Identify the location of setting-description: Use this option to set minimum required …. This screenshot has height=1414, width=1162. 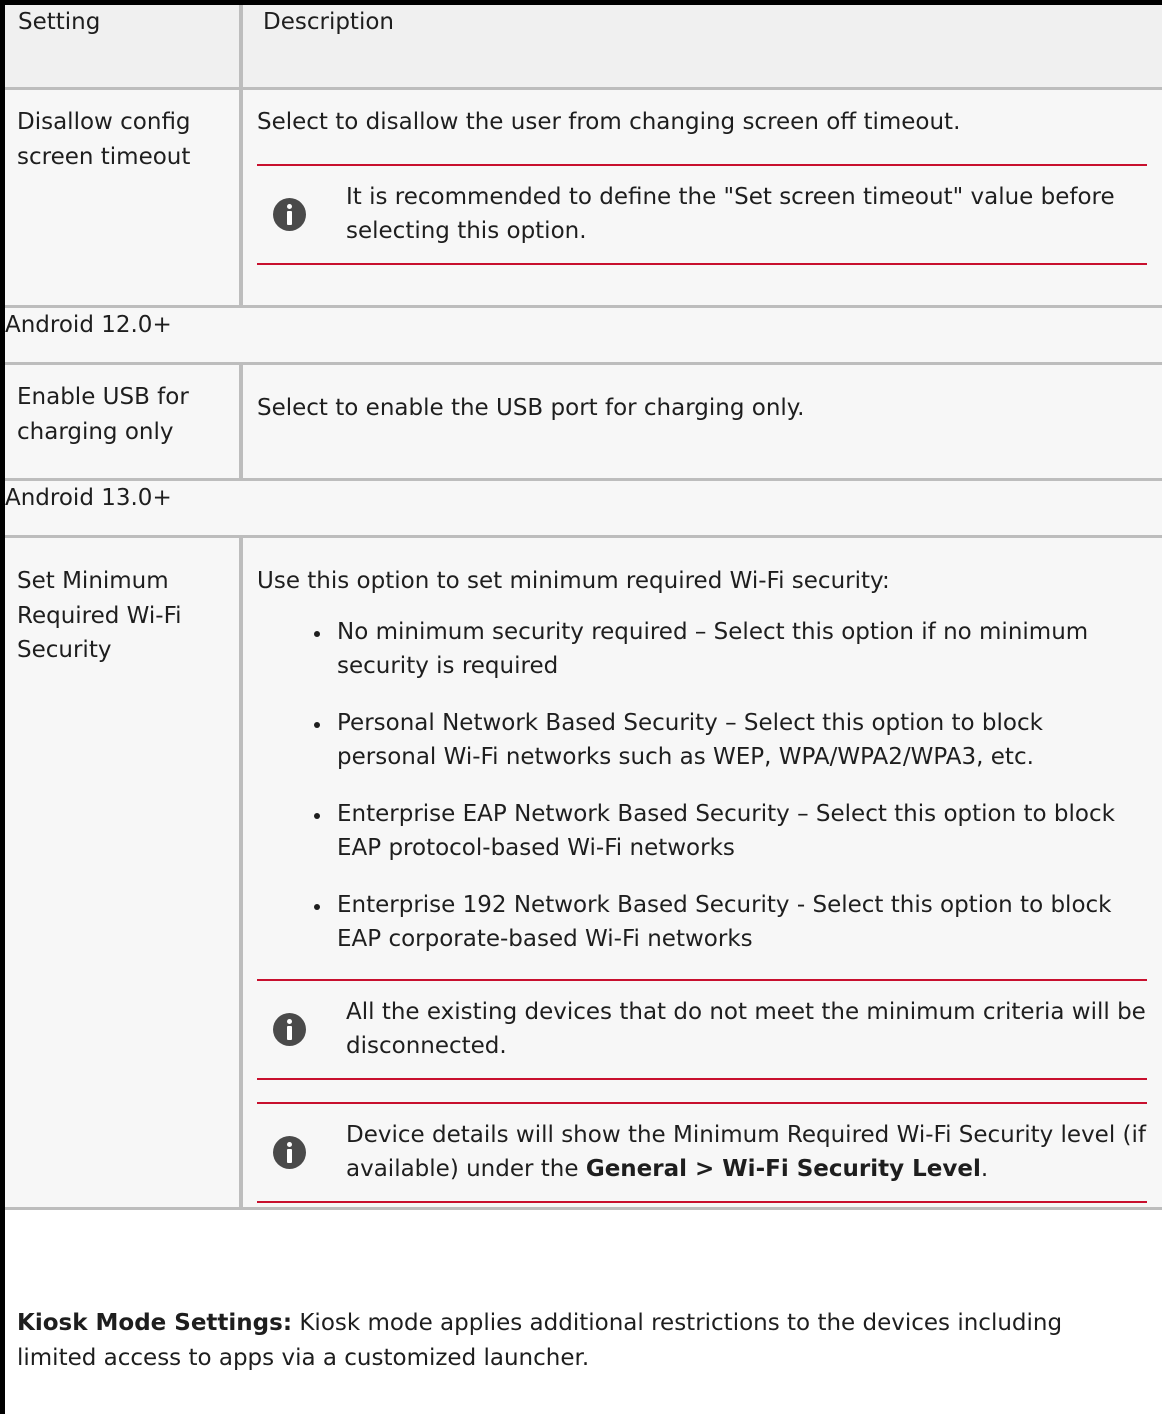
(573, 581).